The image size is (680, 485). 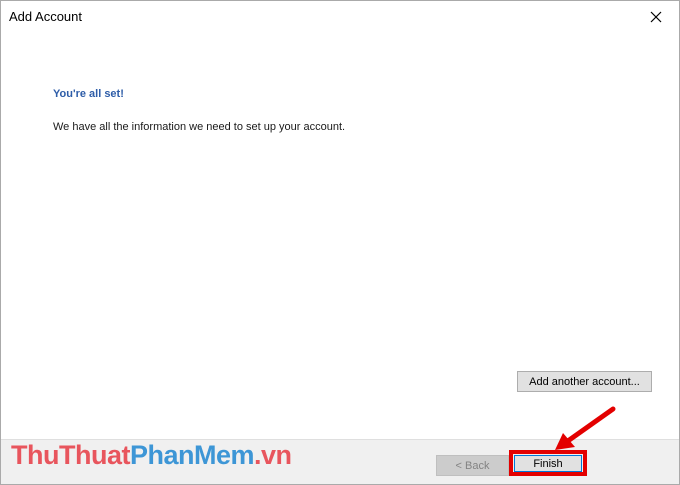 What do you see at coordinates (88, 94) in the screenshot?
I see `success-heading: You're all set!` at bounding box center [88, 94].